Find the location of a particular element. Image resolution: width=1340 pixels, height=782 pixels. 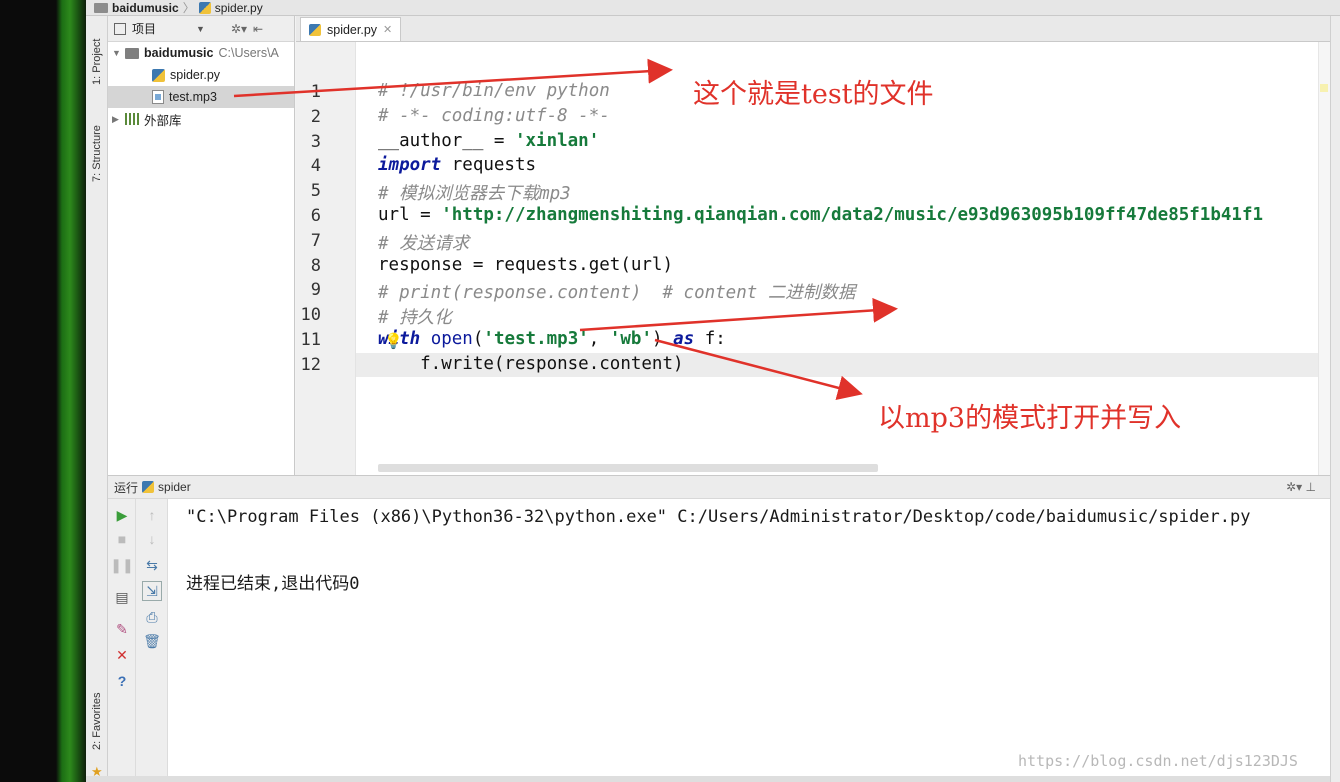

watermark: https://blog.csdn.net/djs123DJS is located at coordinates (1158, 761).